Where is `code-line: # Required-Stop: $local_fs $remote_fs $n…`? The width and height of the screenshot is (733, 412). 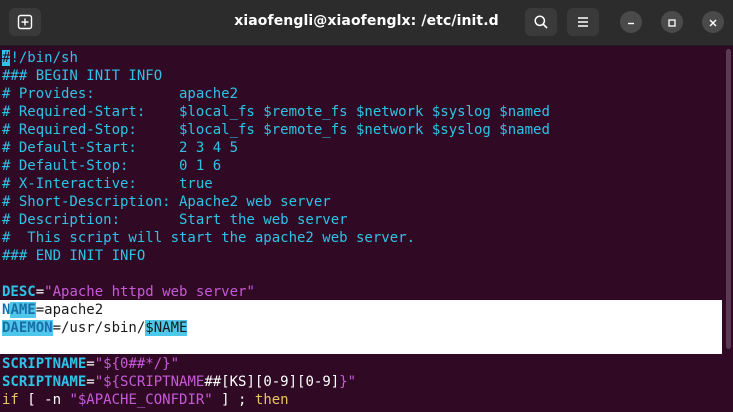 code-line: # Required-Stop: $local_fs $remote_fs $n… is located at coordinates (276, 130).